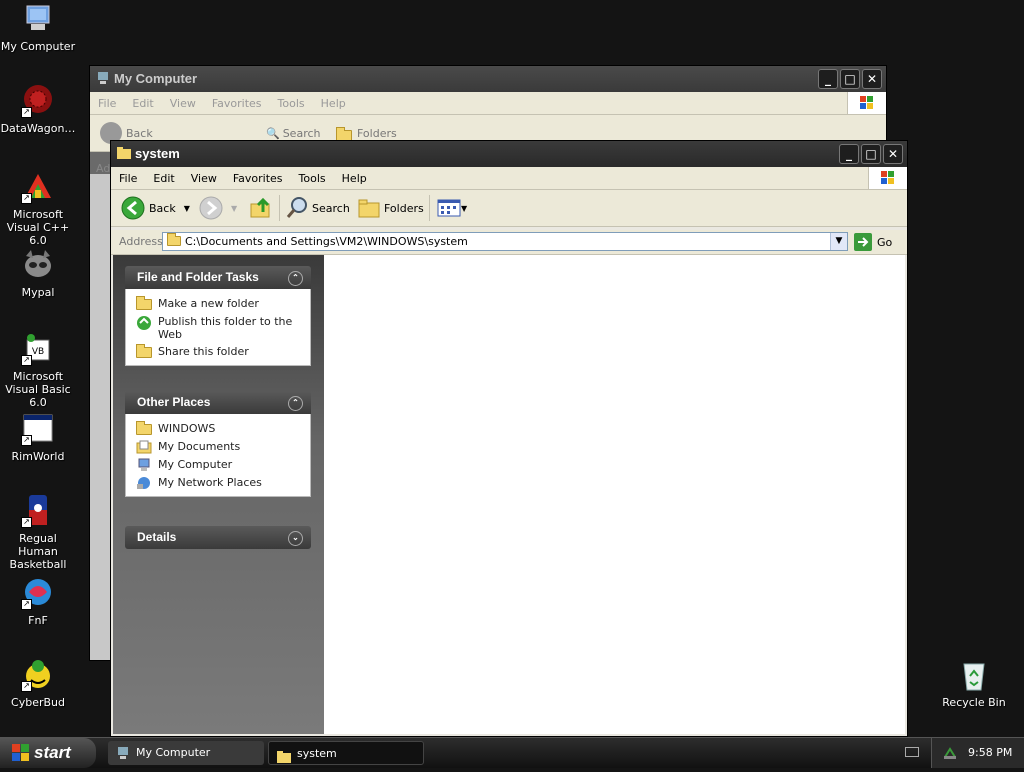 The width and height of the screenshot is (1024, 772). What do you see at coordinates (38, 101) in the screenshot?
I see `datawagon-icon: ↗` at bounding box center [38, 101].